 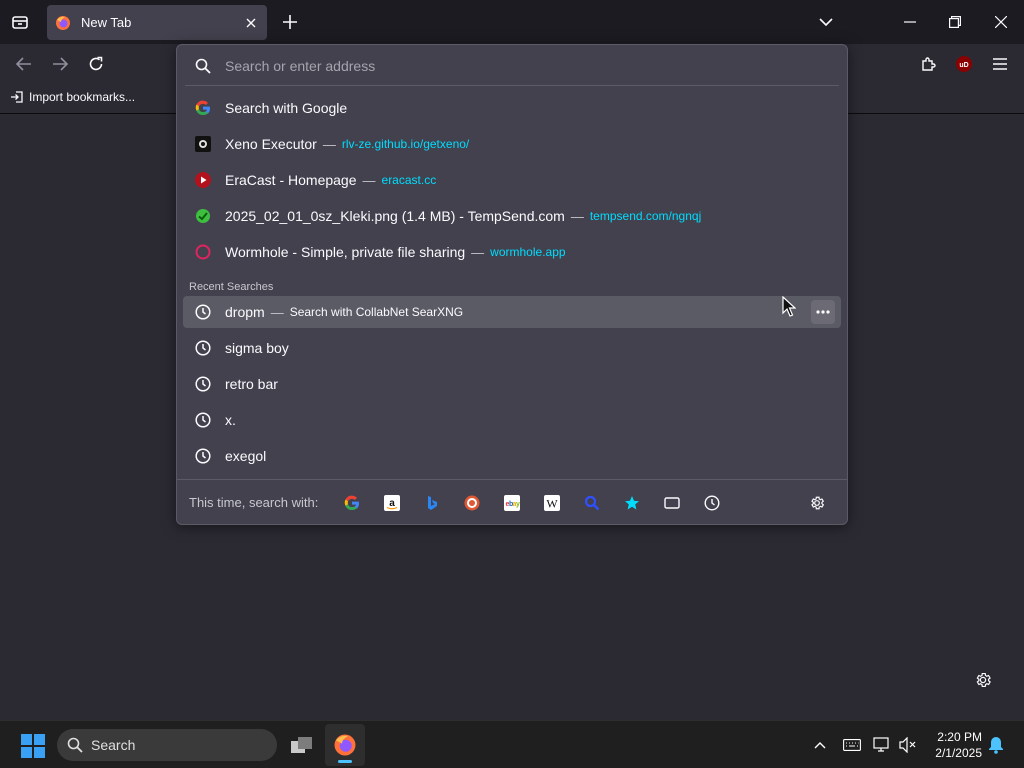 I want to click on ebay-icon: ebay, so click(x=512, y=503).